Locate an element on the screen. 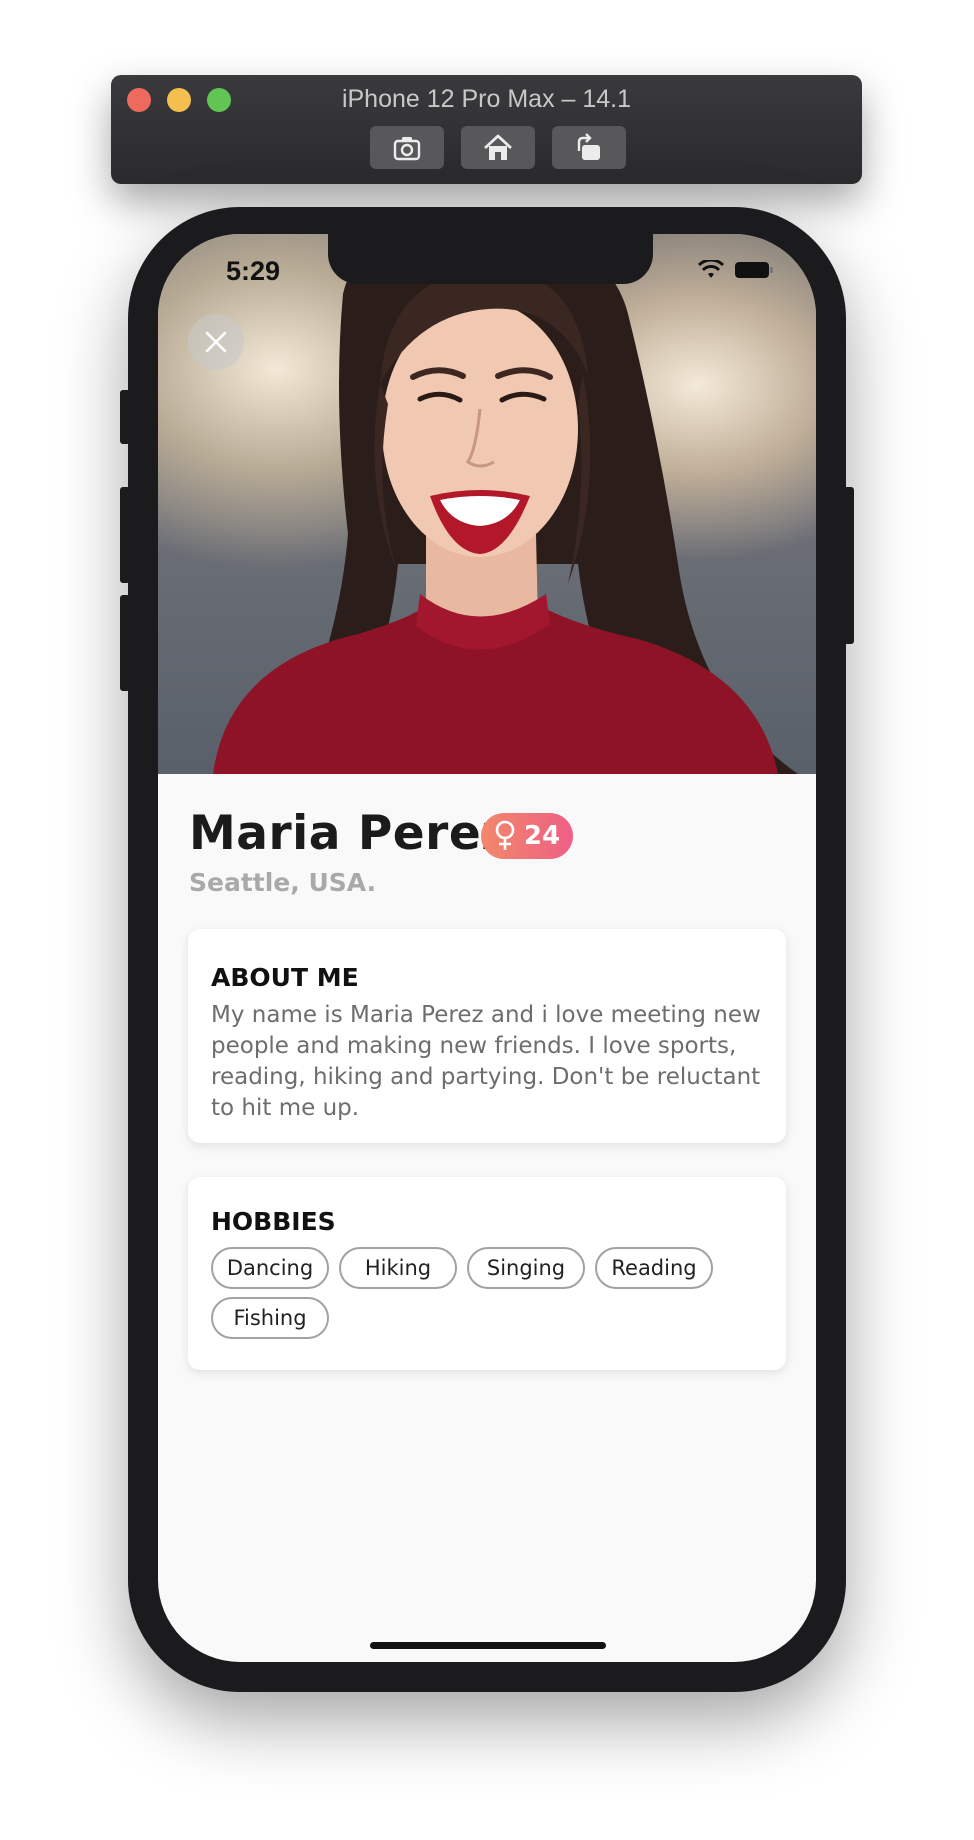 Image resolution: width=974 pixels, height=1840 pixels. volume-up-button is located at coordinates (125, 535).